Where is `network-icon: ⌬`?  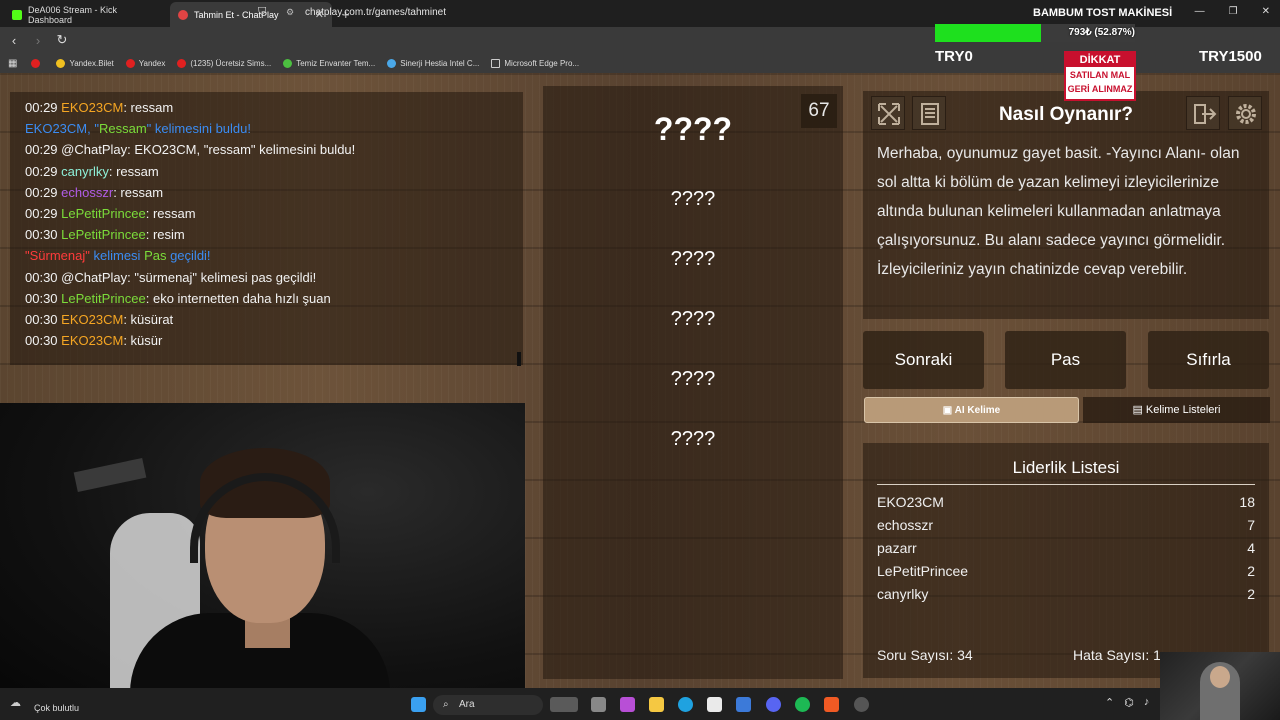 network-icon: ⌬ is located at coordinates (1129, 702).